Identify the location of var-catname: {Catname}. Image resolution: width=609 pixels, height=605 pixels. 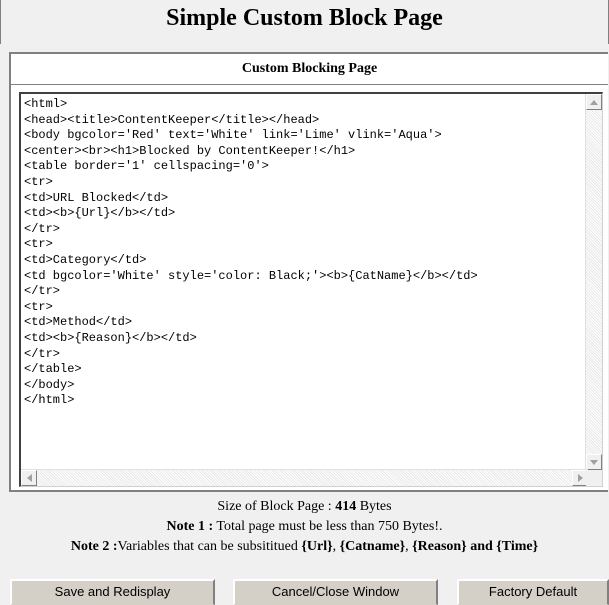
(372, 546).